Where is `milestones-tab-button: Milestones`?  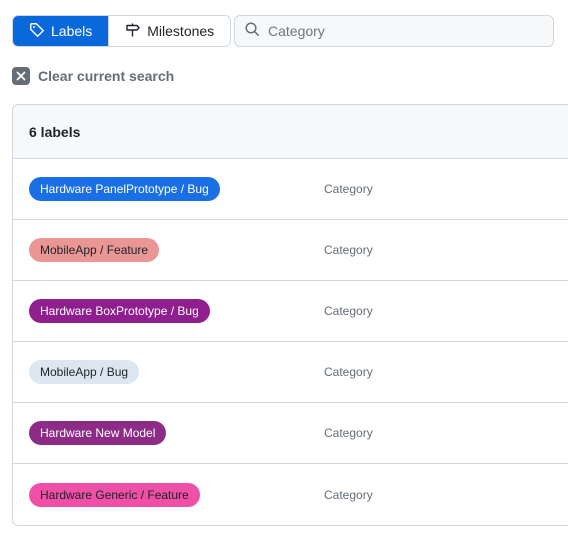 milestones-tab-button: Milestones is located at coordinates (169, 31).